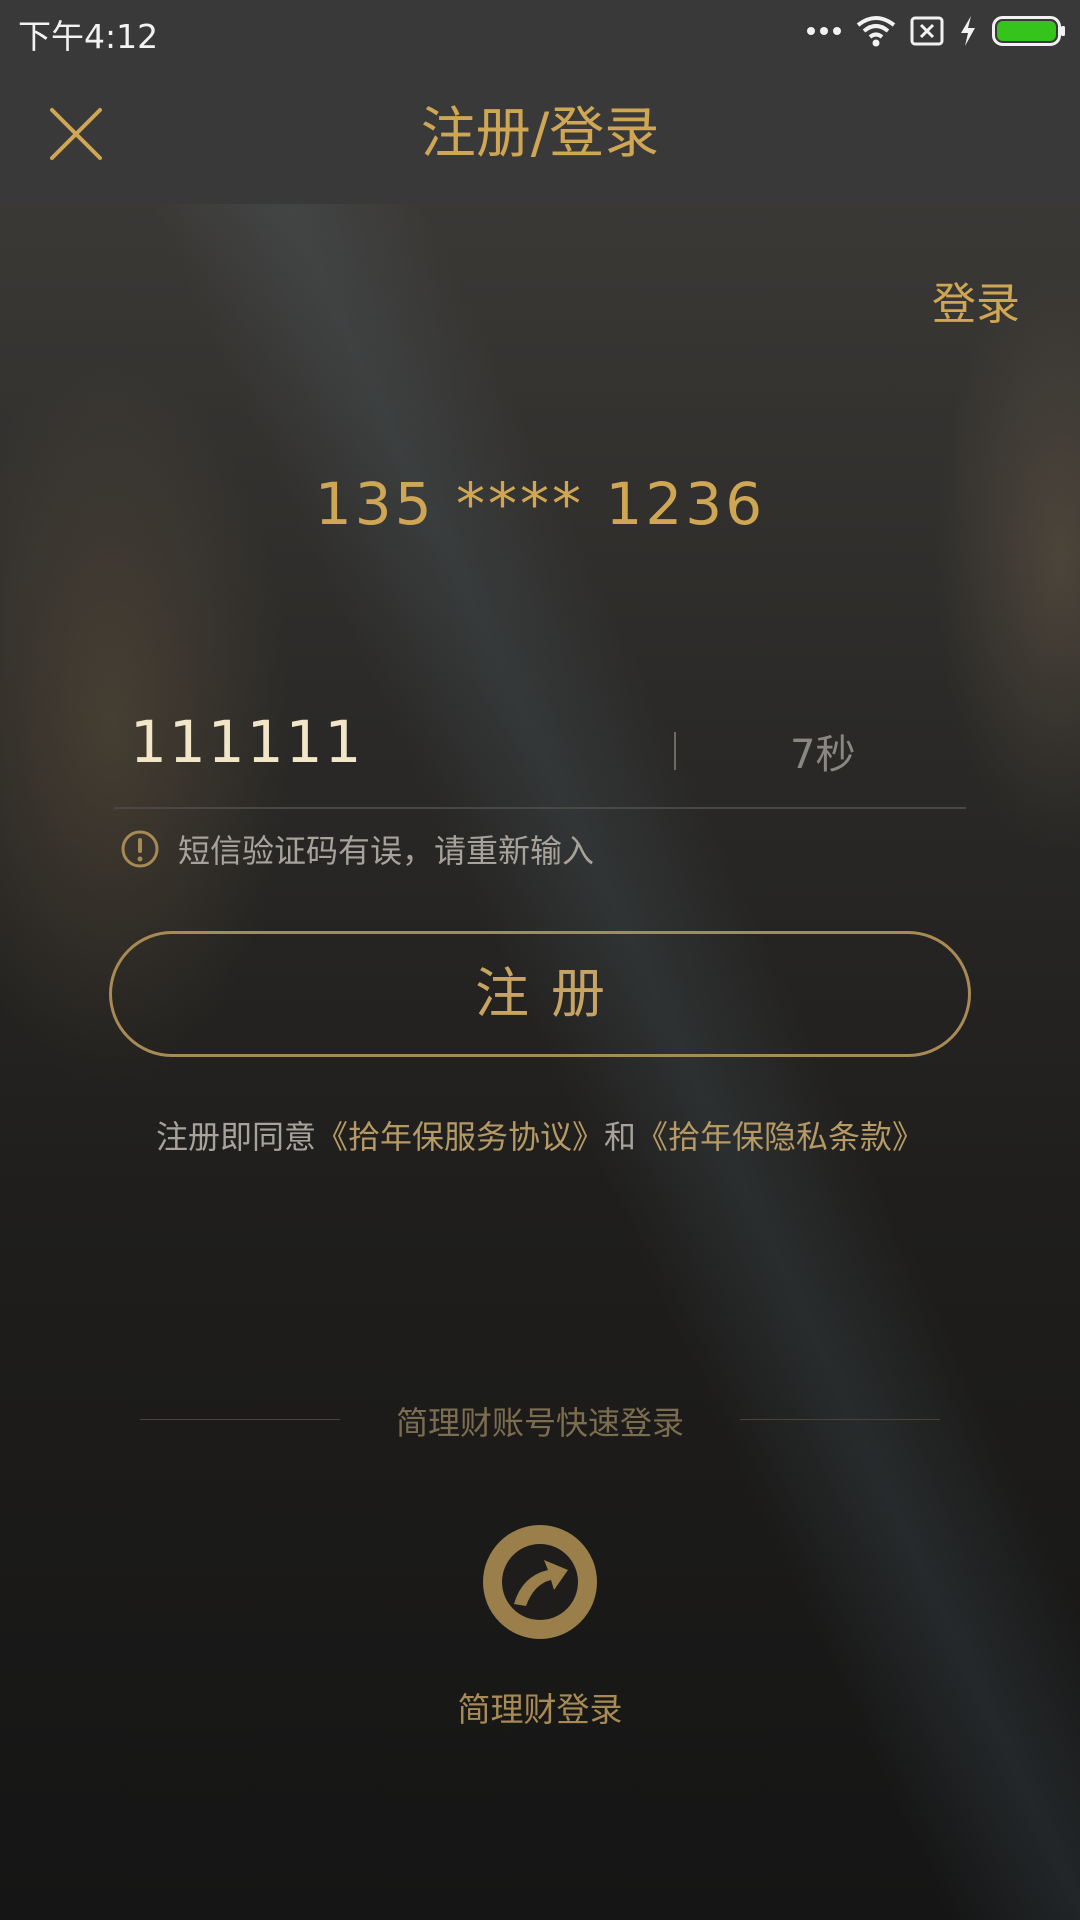 The width and height of the screenshot is (1080, 1920). I want to click on error-text: 短信验证码有误，请重新输入, so click(386, 851).